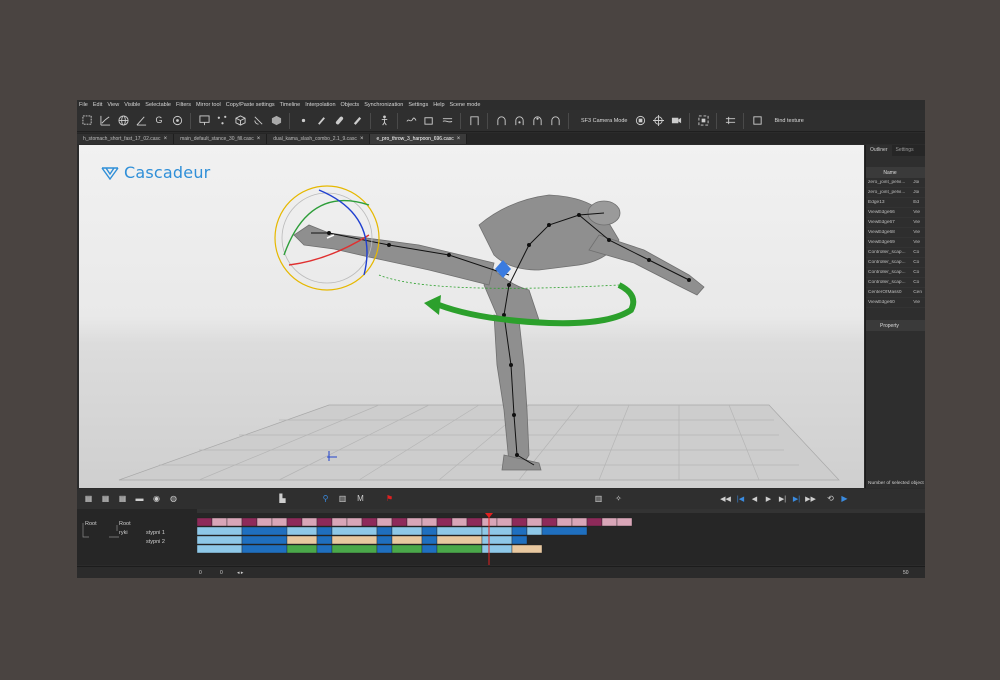  I want to click on fast-forward-icon: ▶▶, so click(810, 498).